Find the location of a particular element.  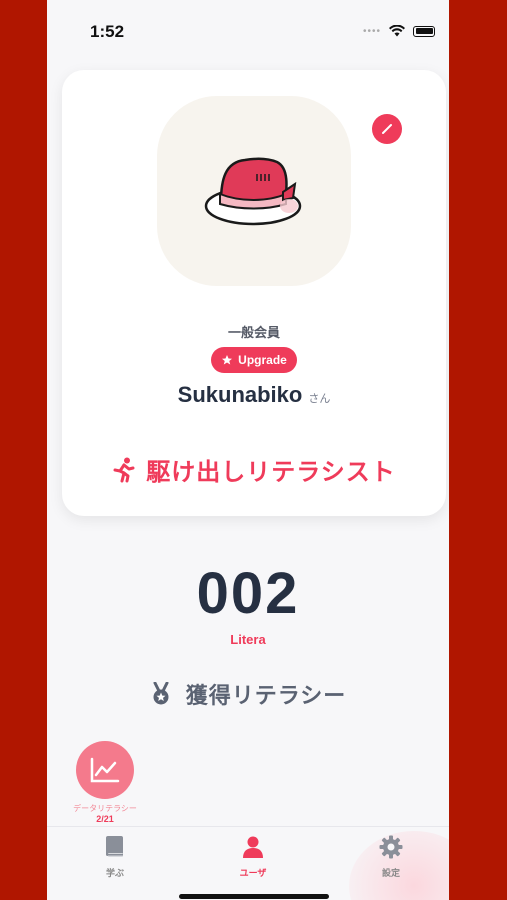

wifi-icon is located at coordinates (397, 31).